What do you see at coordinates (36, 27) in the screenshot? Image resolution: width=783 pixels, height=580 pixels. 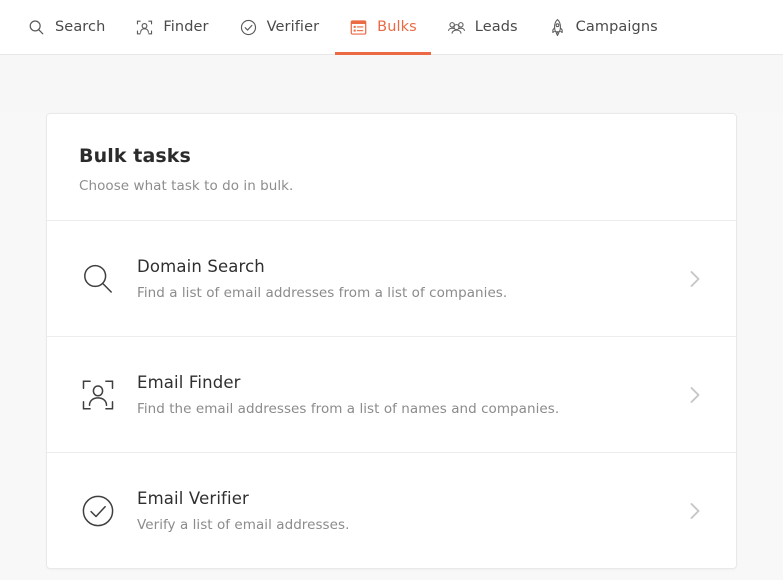 I see `search-icon` at bounding box center [36, 27].